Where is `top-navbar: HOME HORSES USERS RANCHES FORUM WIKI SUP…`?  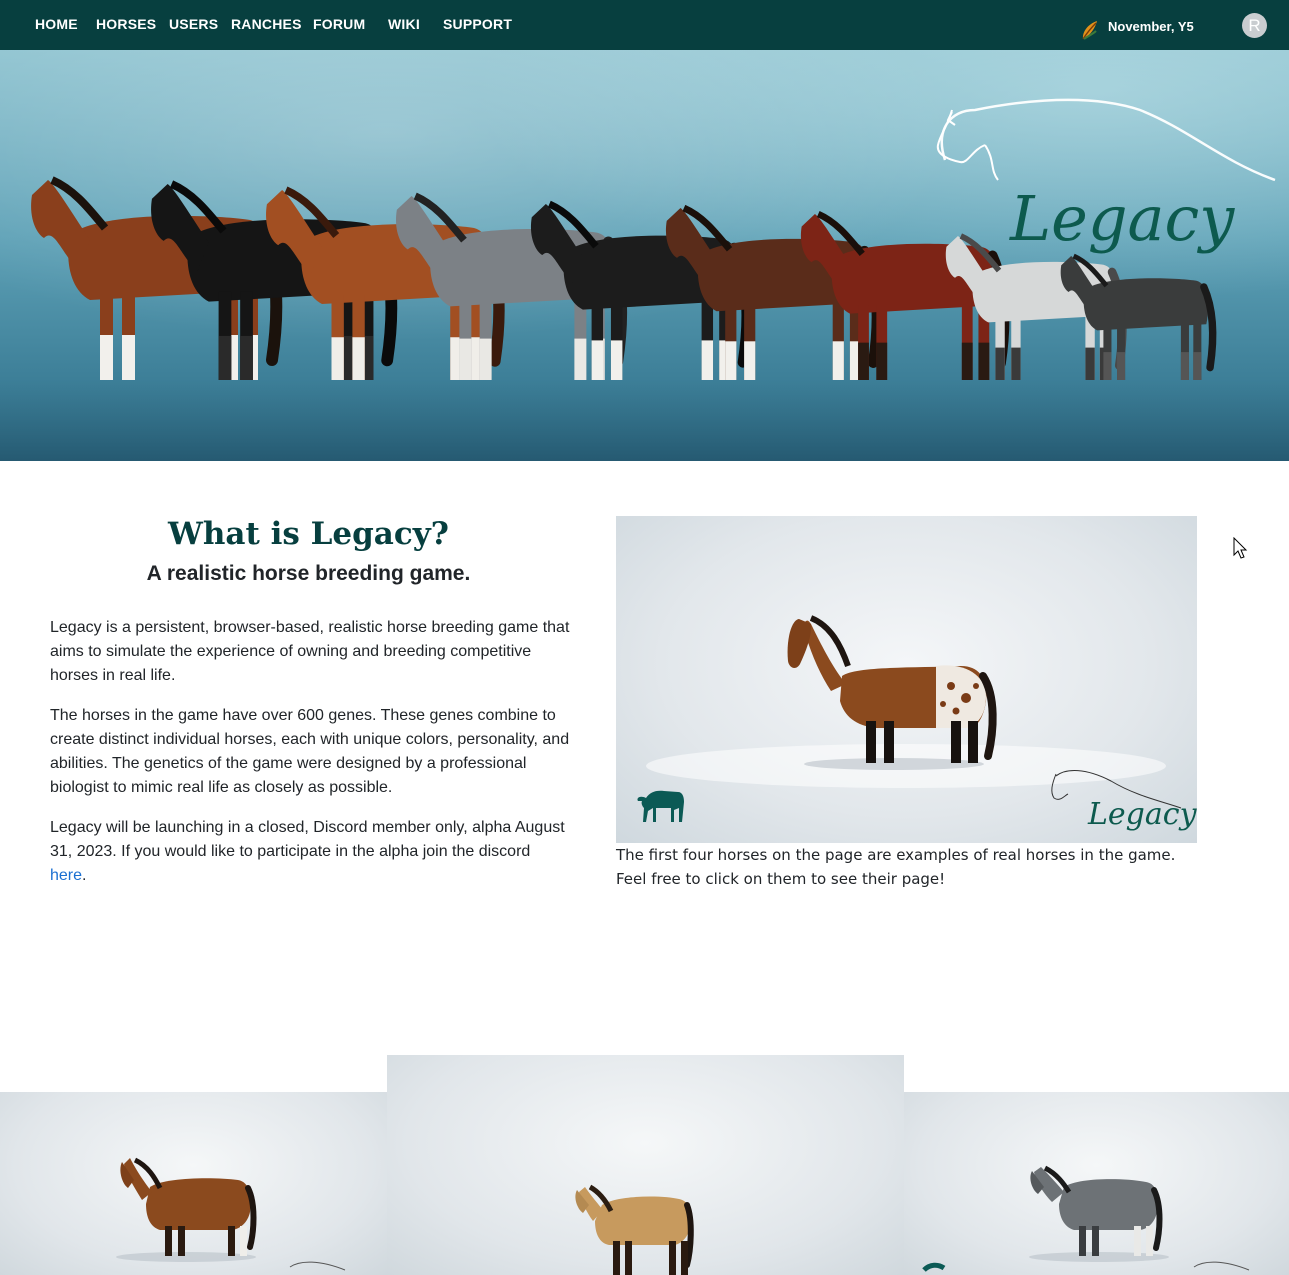 top-navbar: HOME HORSES USERS RANCHES FORUM WIKI SUP… is located at coordinates (644, 25).